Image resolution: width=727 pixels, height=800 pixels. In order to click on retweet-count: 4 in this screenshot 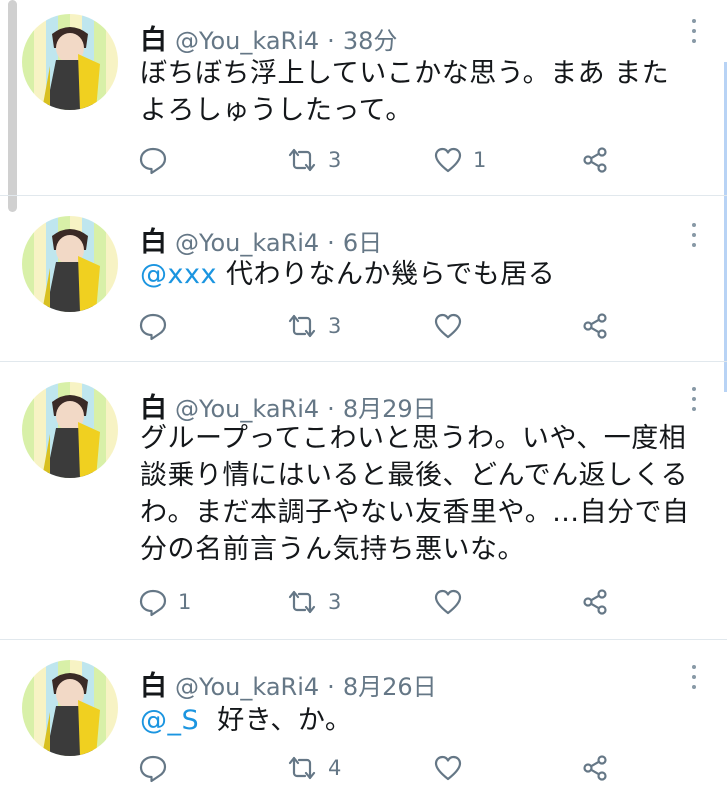, I will do `click(335, 768)`.